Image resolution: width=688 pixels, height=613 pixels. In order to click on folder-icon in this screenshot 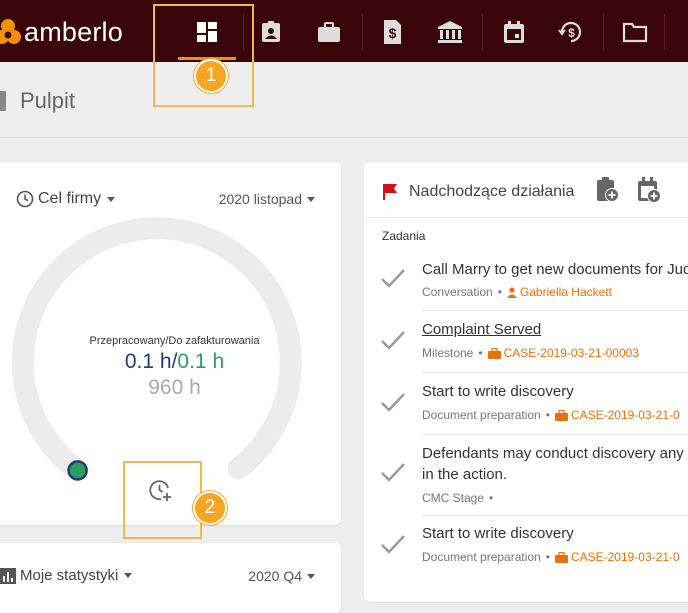, I will do `click(635, 32)`.